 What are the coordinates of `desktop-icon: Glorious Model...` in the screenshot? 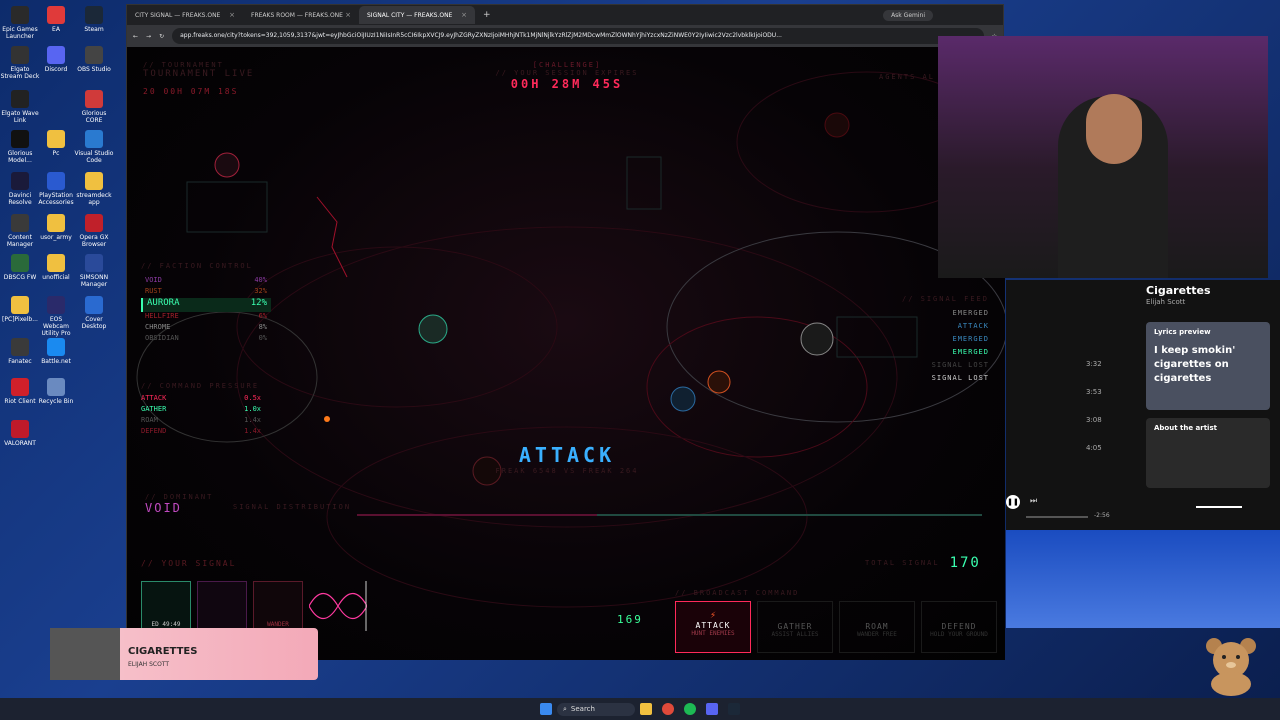 It's located at (20, 147).